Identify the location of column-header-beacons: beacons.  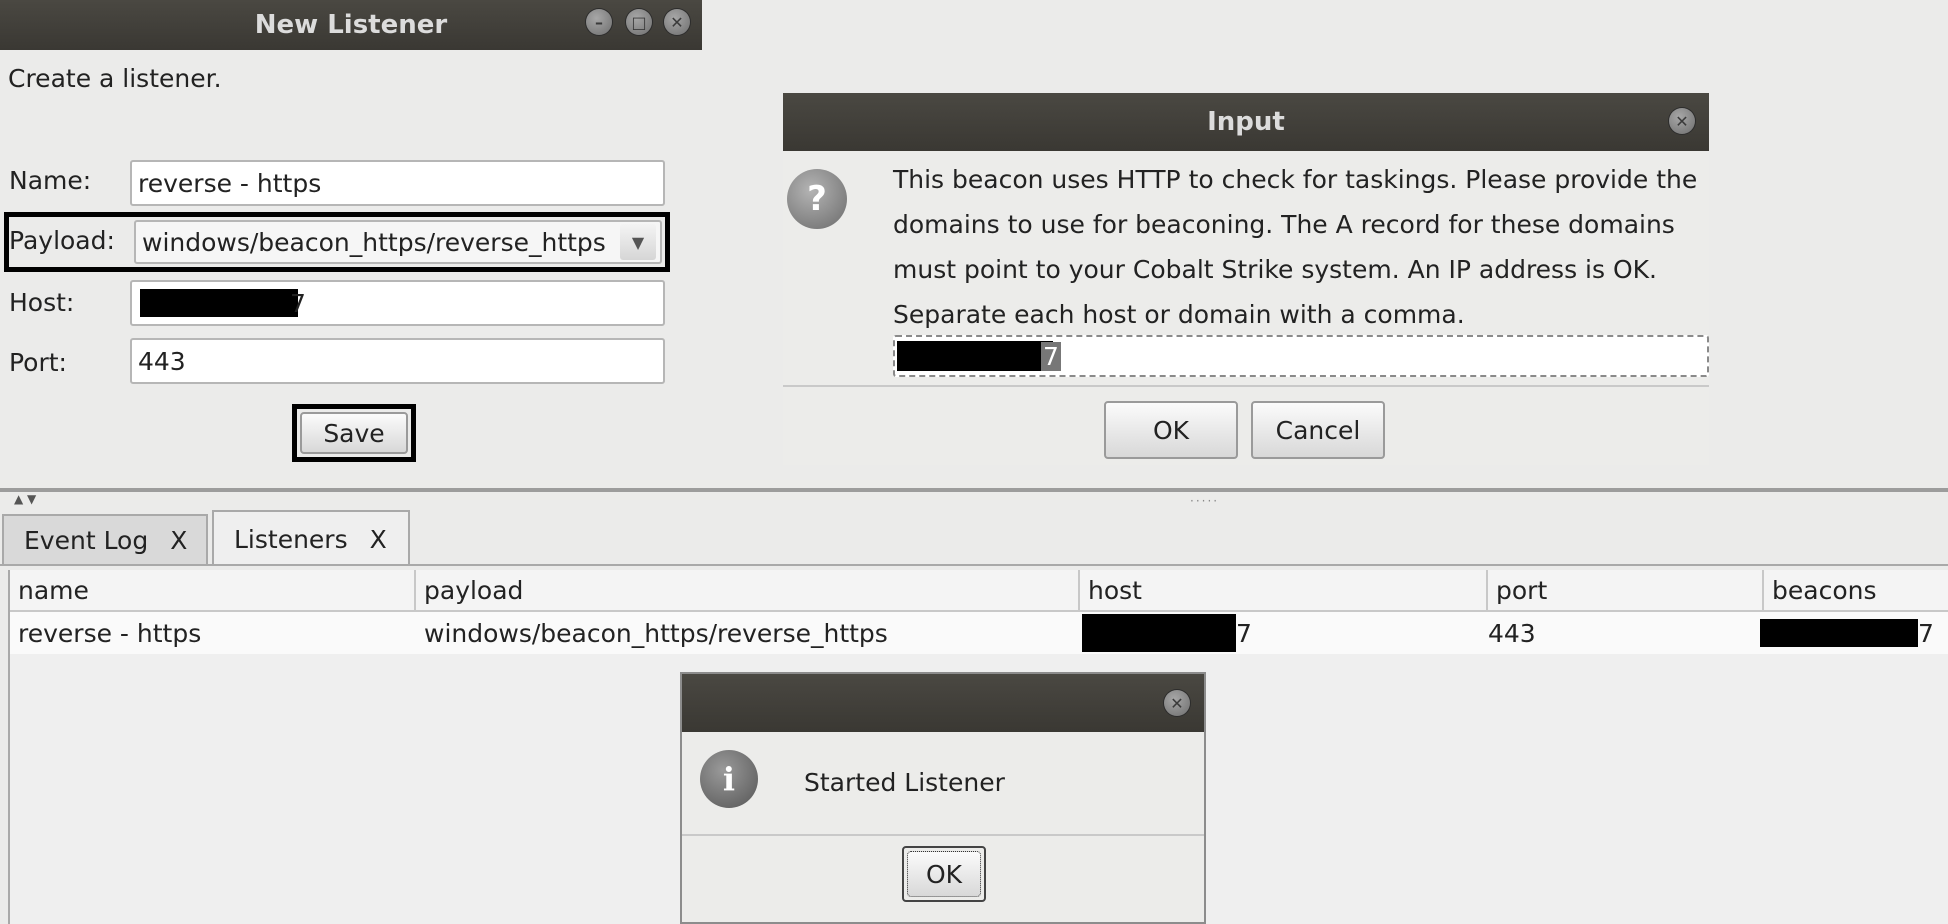
(1856, 590).